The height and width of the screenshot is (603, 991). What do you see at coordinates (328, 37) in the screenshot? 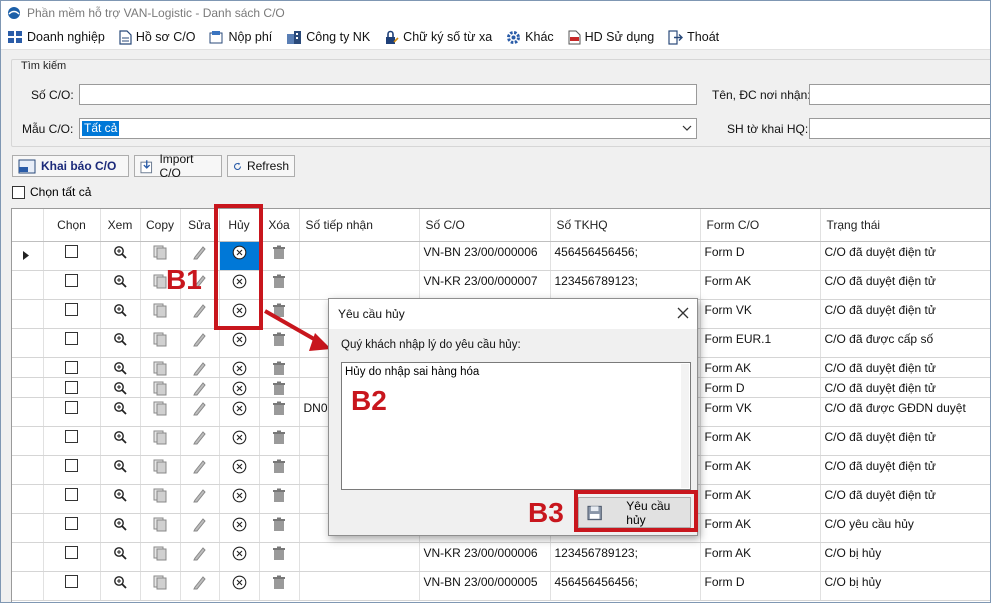
I see `menu-cong-ty-nk: Công ty NK` at bounding box center [328, 37].